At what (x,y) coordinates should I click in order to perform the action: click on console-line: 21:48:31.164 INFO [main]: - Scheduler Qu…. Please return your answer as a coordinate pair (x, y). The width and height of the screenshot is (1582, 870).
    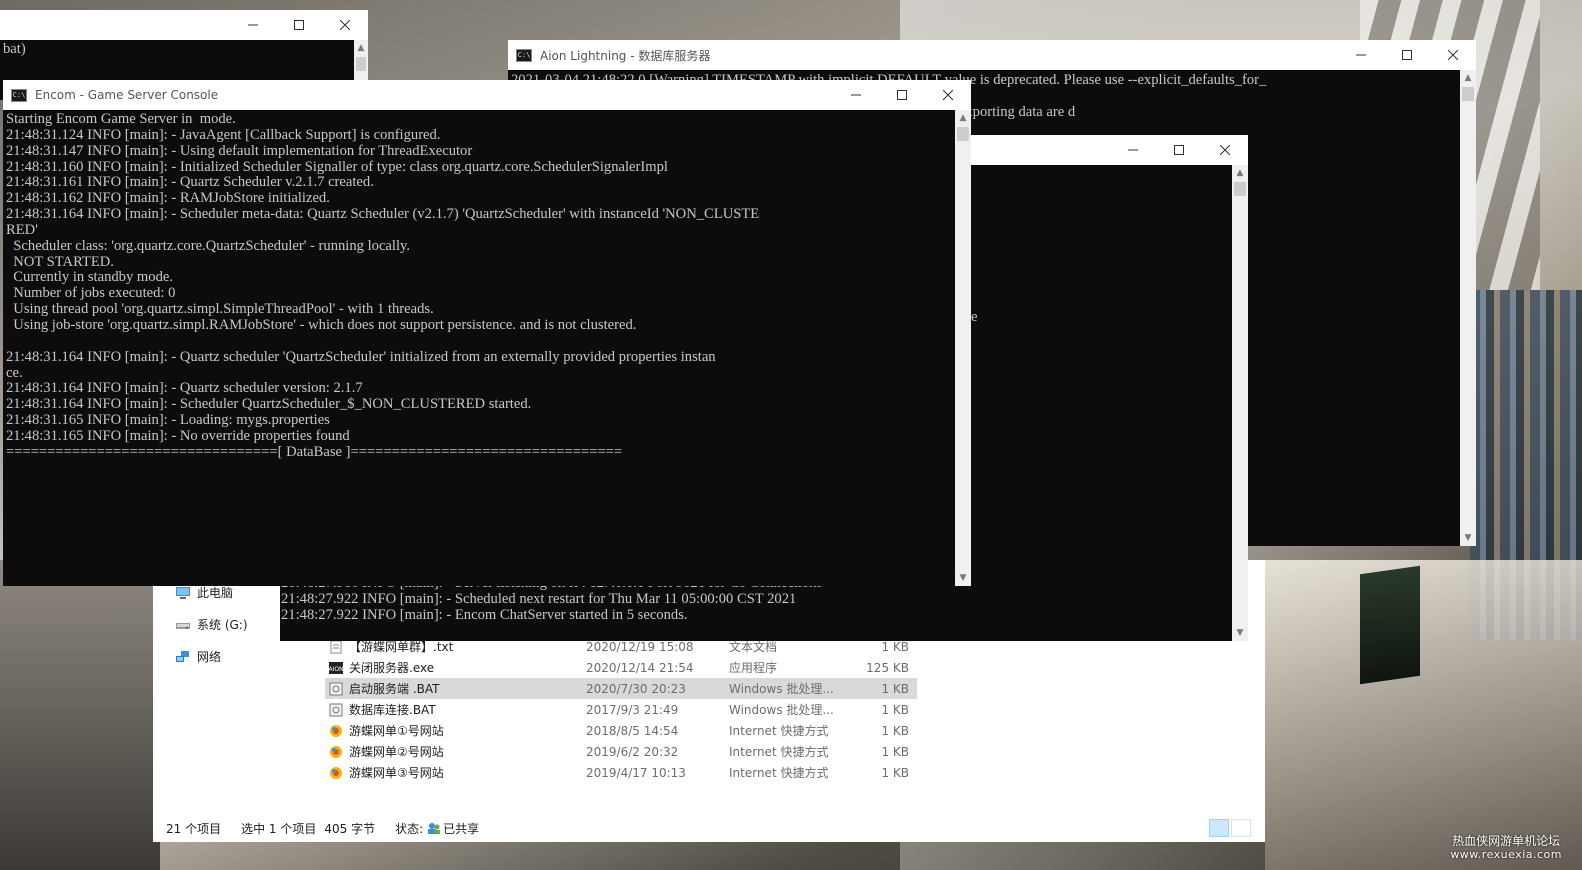
    Looking at the image, I should click on (269, 404).